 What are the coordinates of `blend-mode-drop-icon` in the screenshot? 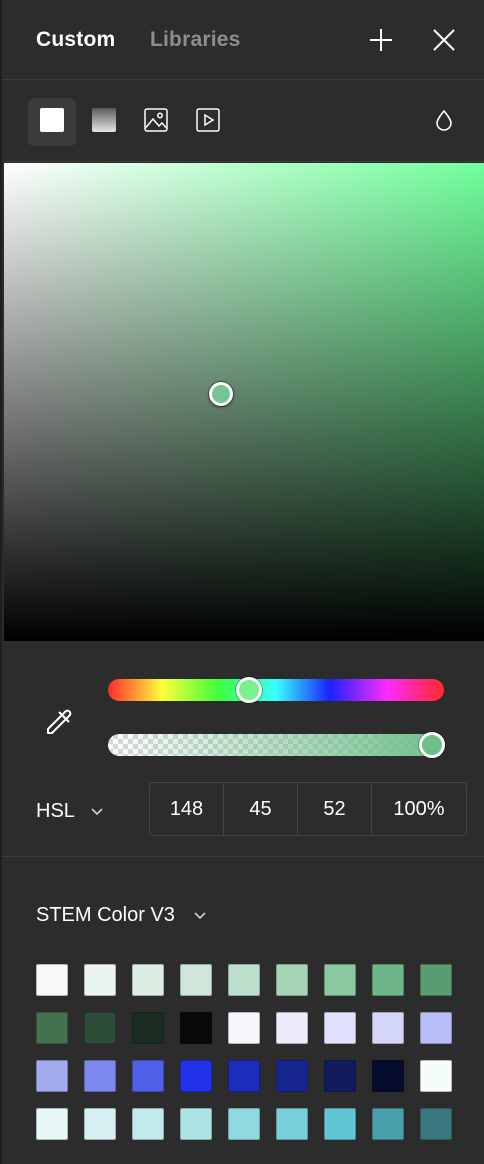 It's located at (444, 122).